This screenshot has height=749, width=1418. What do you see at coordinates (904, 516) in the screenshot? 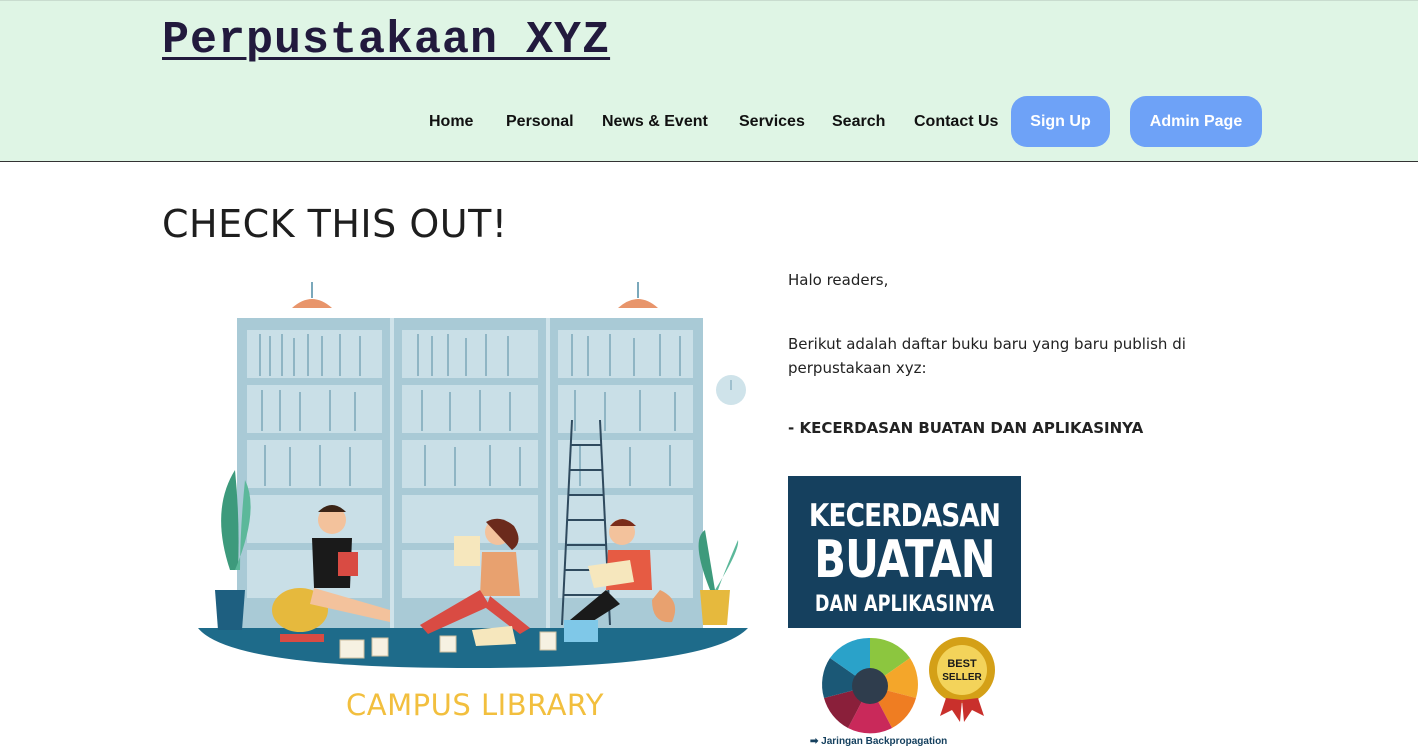
I see `cover-title-line1: KECERDASAN` at bounding box center [904, 516].